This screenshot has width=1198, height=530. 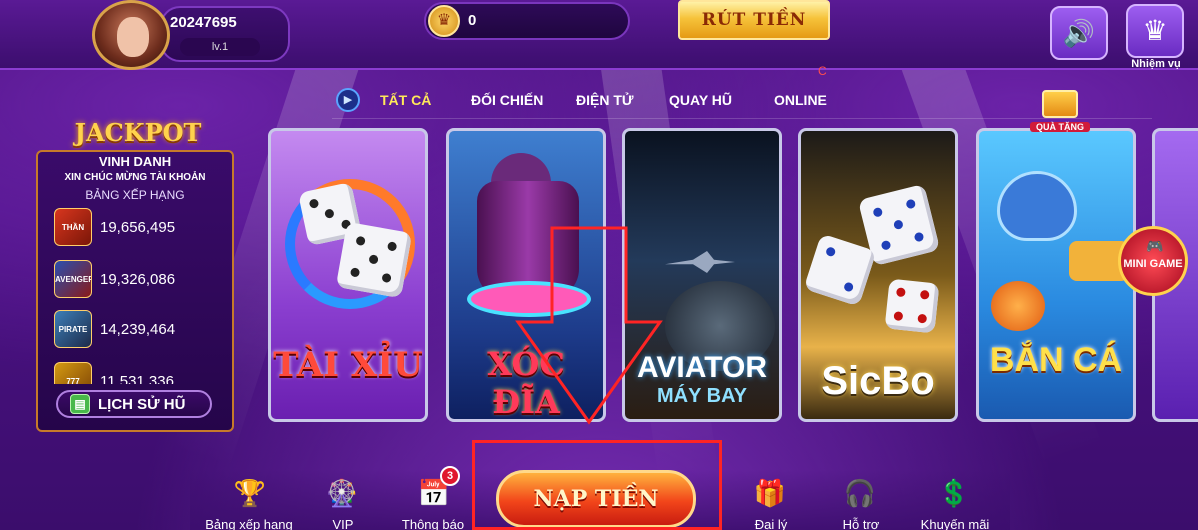 I want to click on avatar, so click(x=131, y=35).